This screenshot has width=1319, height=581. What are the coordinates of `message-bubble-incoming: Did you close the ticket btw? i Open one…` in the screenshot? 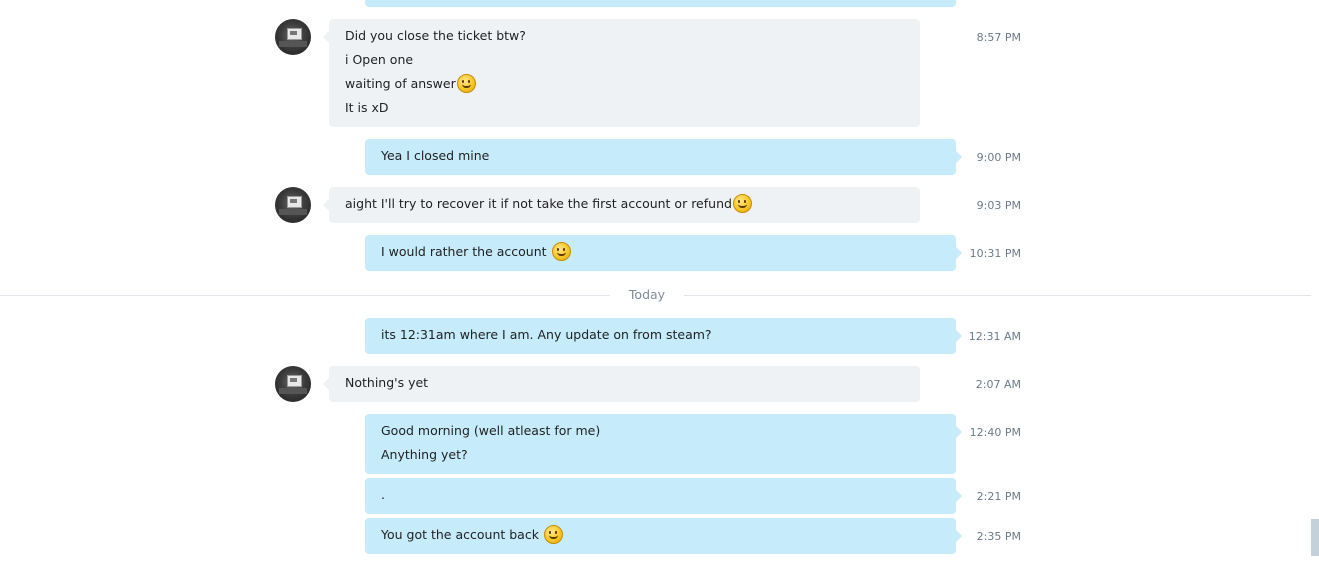 It's located at (621, 73).